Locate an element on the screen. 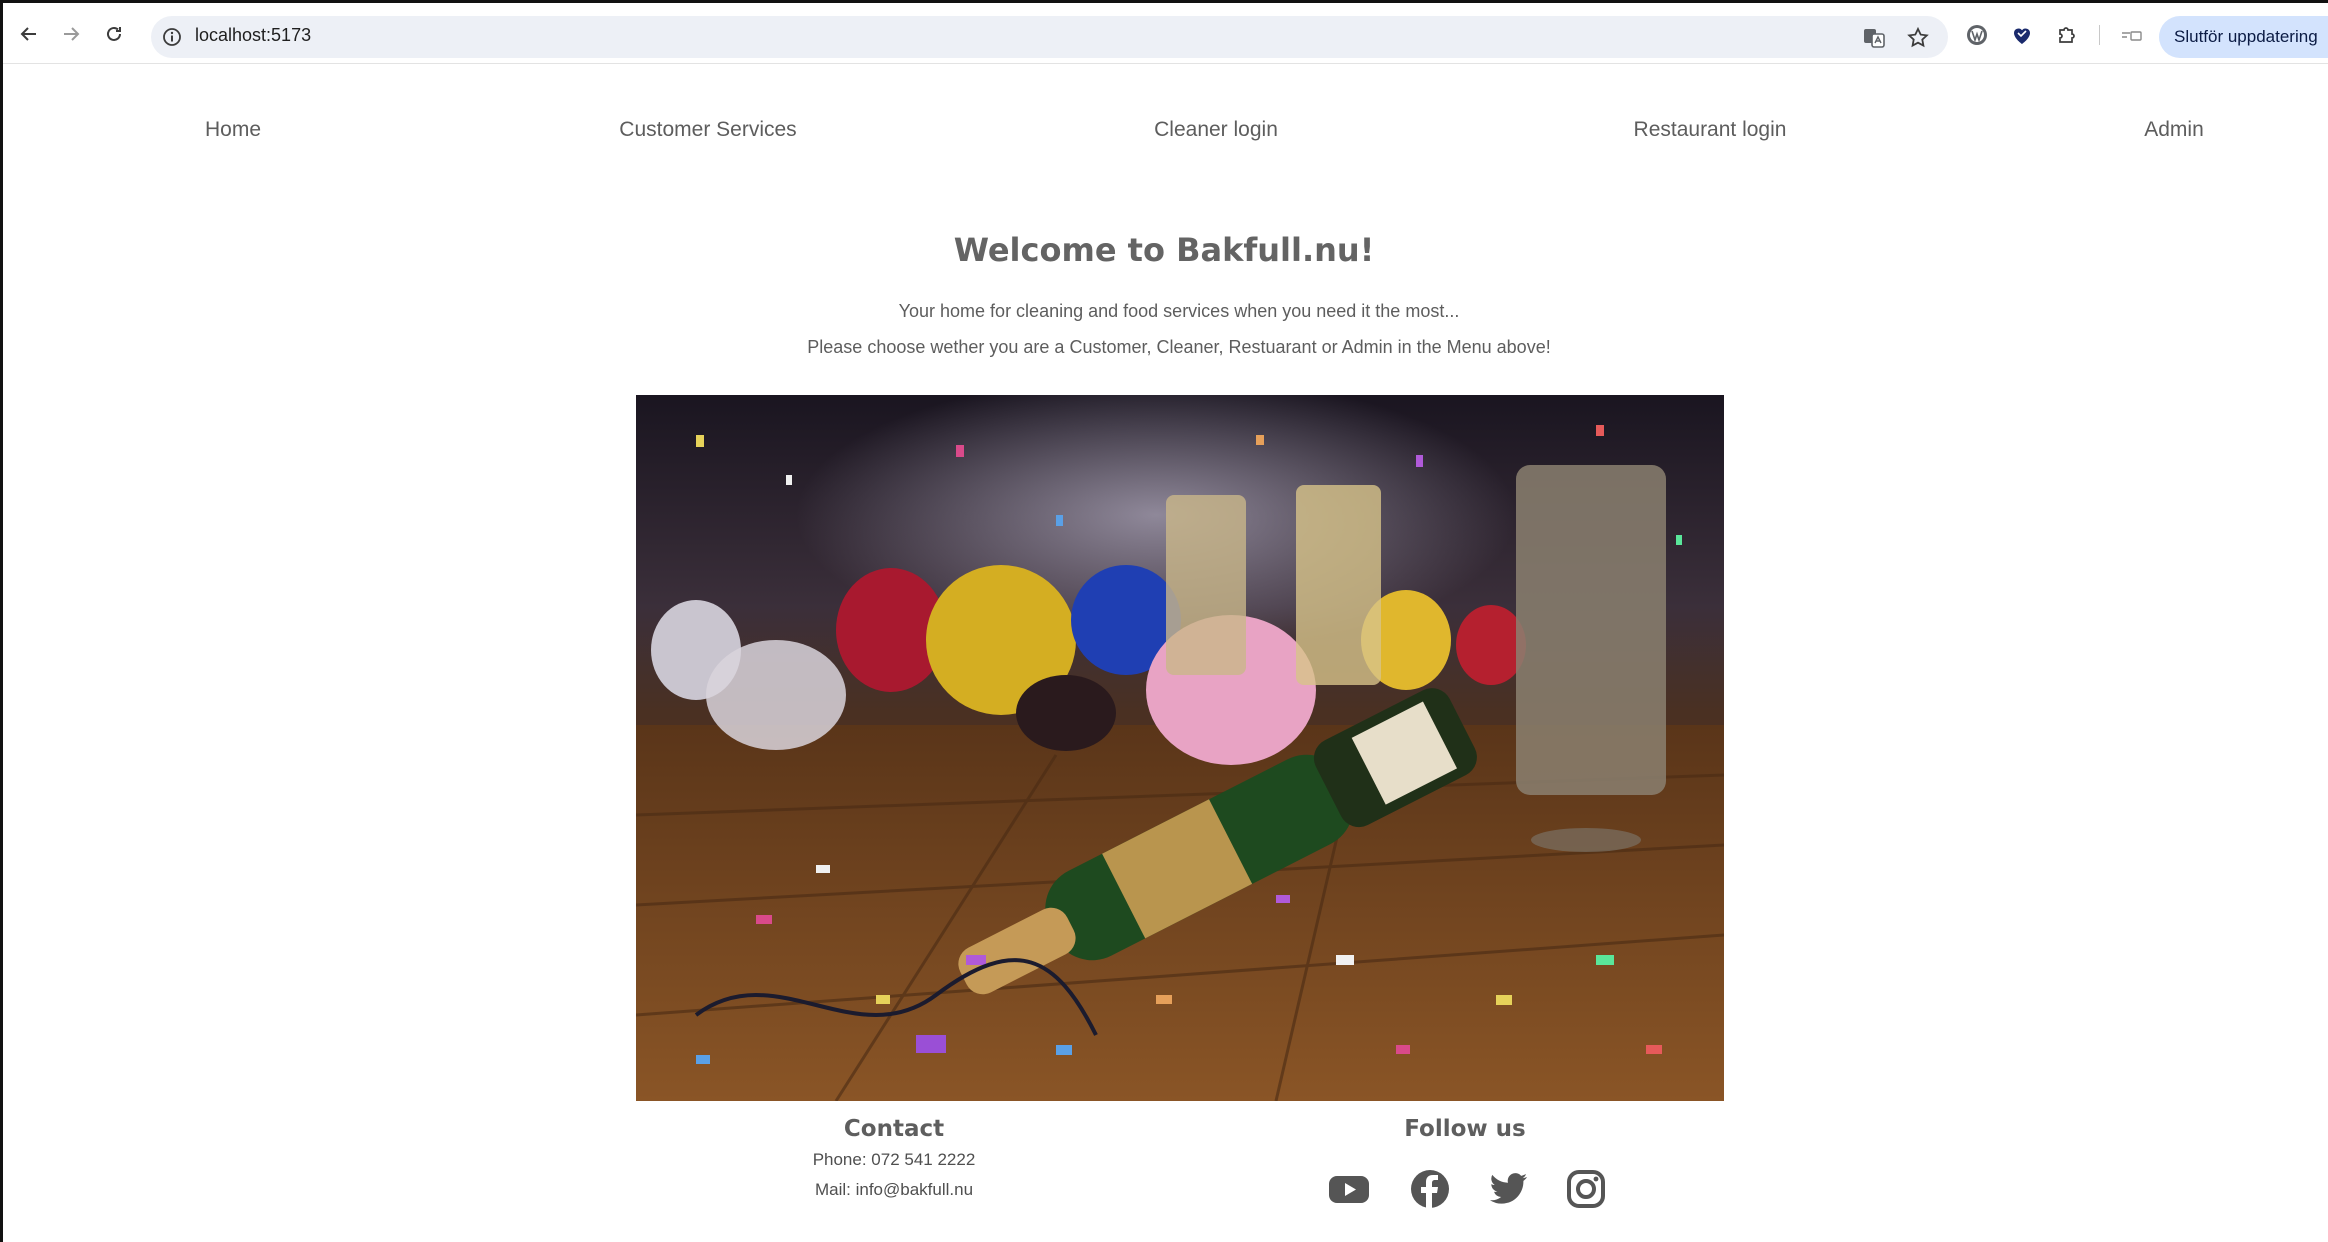 The height and width of the screenshot is (1242, 2328). address-bar: localhost:5173 is located at coordinates (1049, 37).